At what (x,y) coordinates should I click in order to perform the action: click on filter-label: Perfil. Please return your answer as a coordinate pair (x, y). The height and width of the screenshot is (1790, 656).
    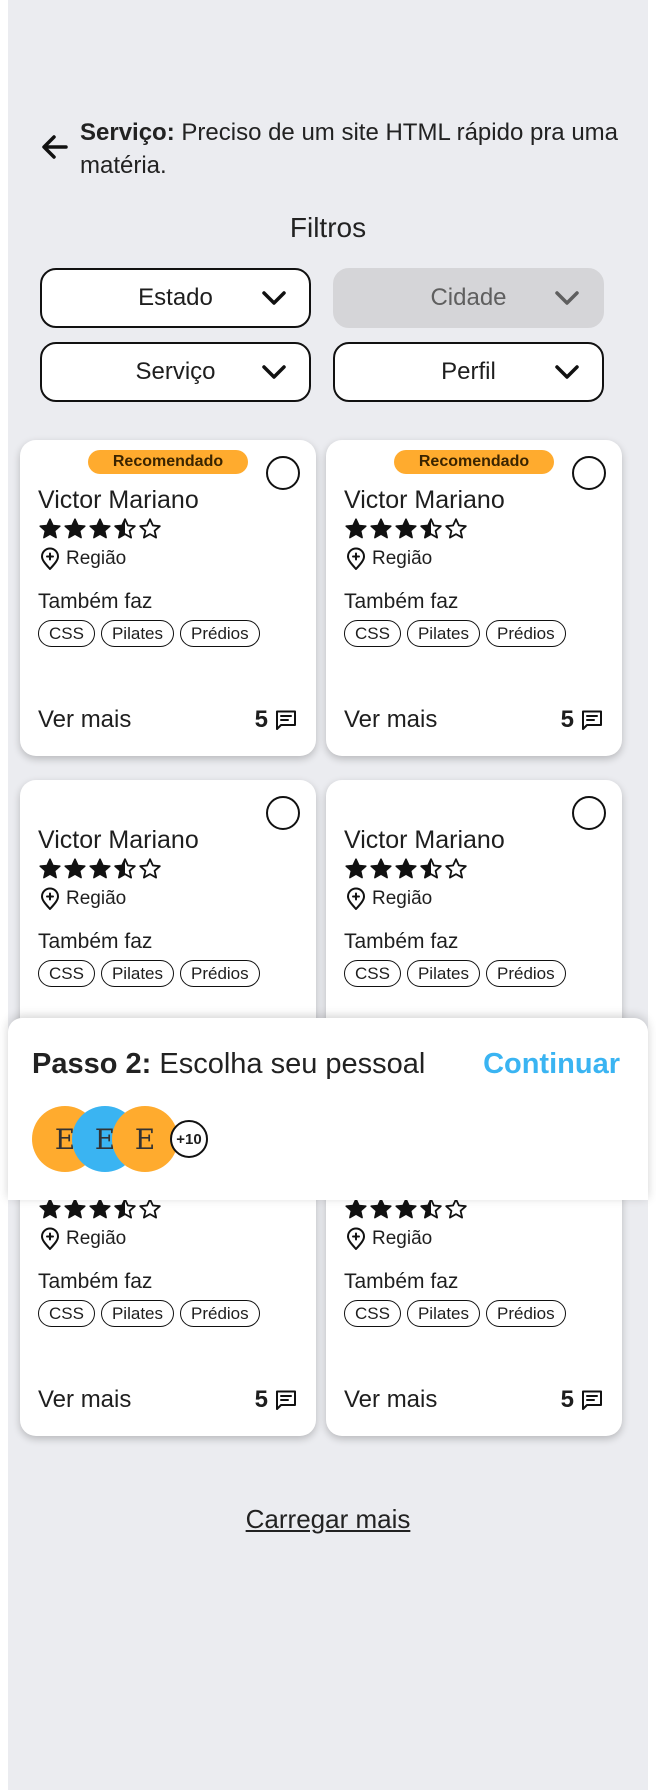
    Looking at the image, I should click on (468, 371).